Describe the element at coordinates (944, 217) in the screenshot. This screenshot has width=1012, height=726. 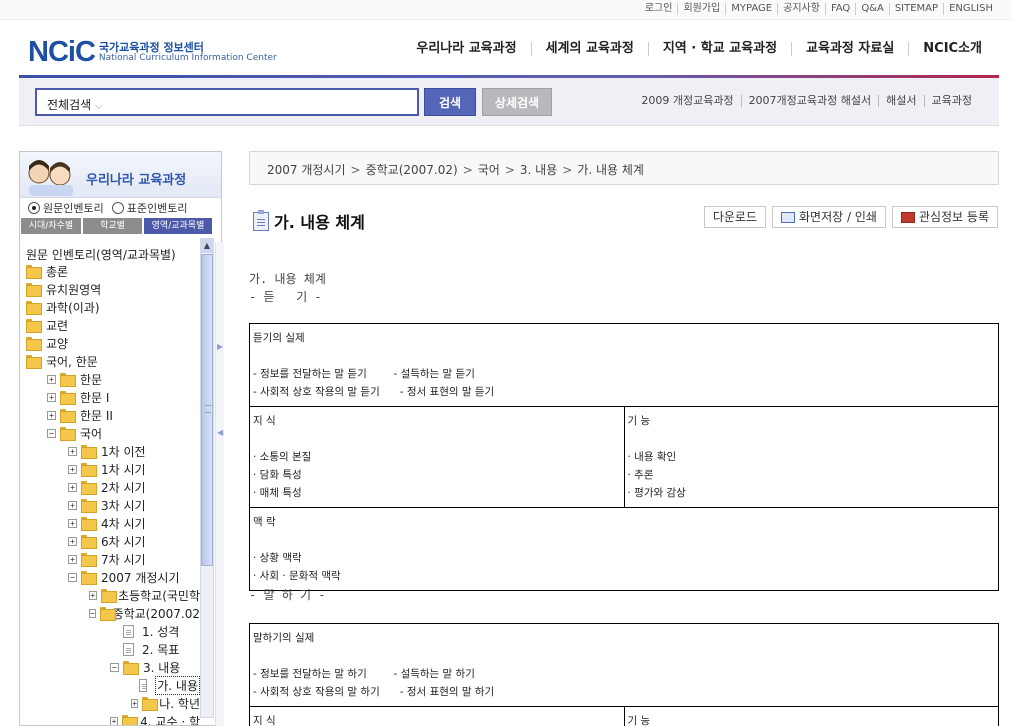
I see `add-favorite-button: 관심정보 등록` at that location.